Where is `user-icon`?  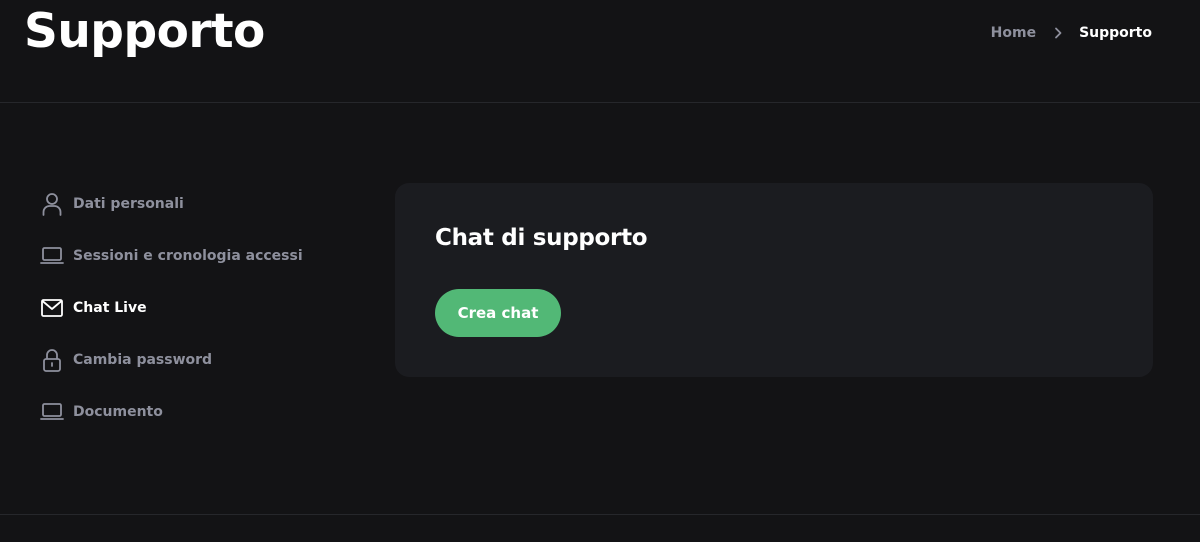 user-icon is located at coordinates (52, 204).